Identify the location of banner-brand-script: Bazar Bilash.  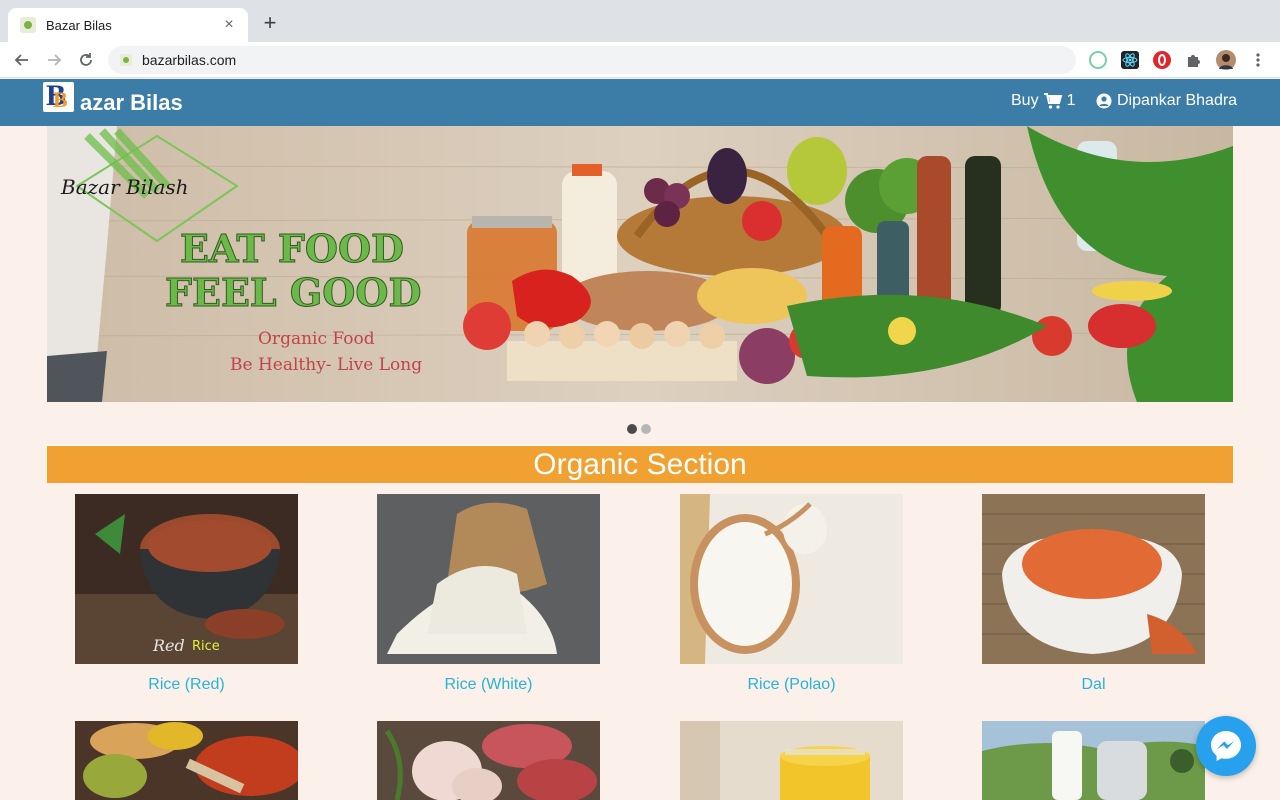
(124, 187).